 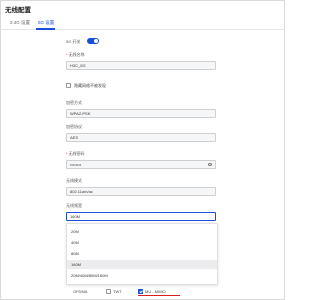 I want to click on ssid-label-text: 无线名称, so click(x=76, y=54).